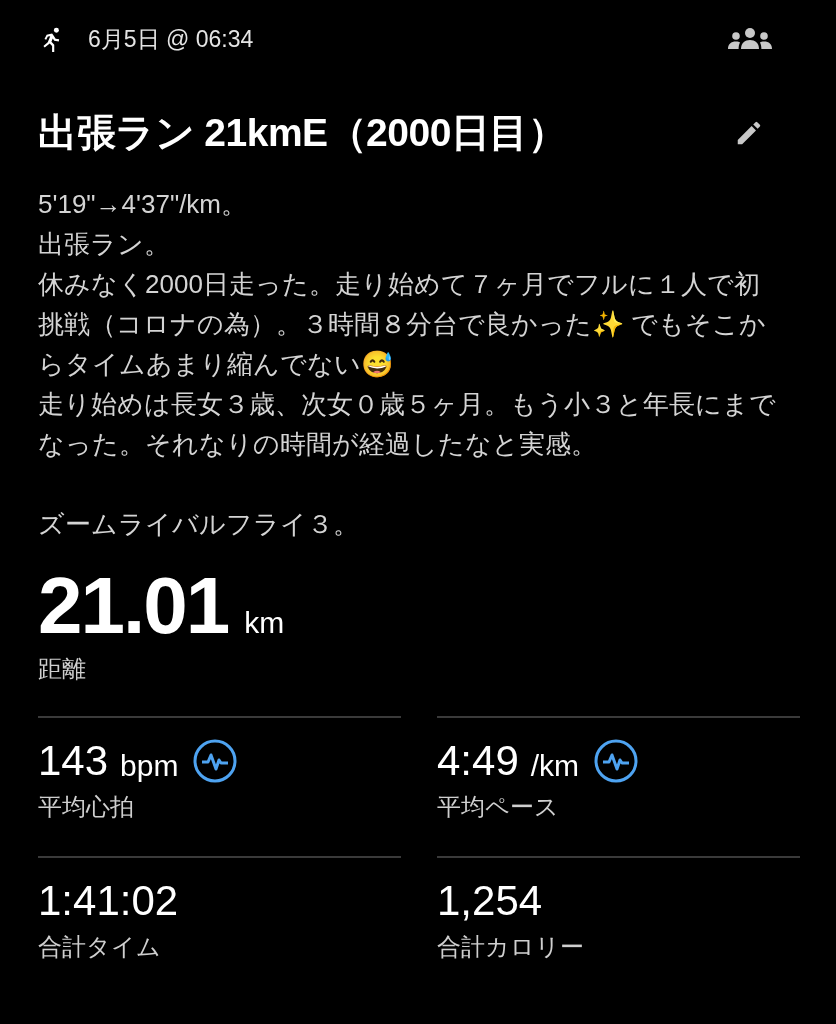  I want to click on activity-title: 出張ラン 21kmE（2000日目）, so click(302, 132).